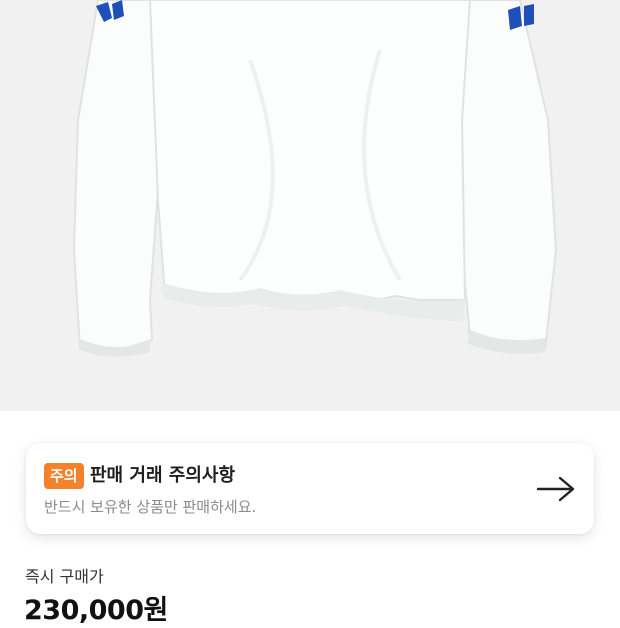 Image resolution: width=620 pixels, height=628 pixels. I want to click on notice-description: 반드시 보유한 상품만 판매하세요., so click(150, 507).